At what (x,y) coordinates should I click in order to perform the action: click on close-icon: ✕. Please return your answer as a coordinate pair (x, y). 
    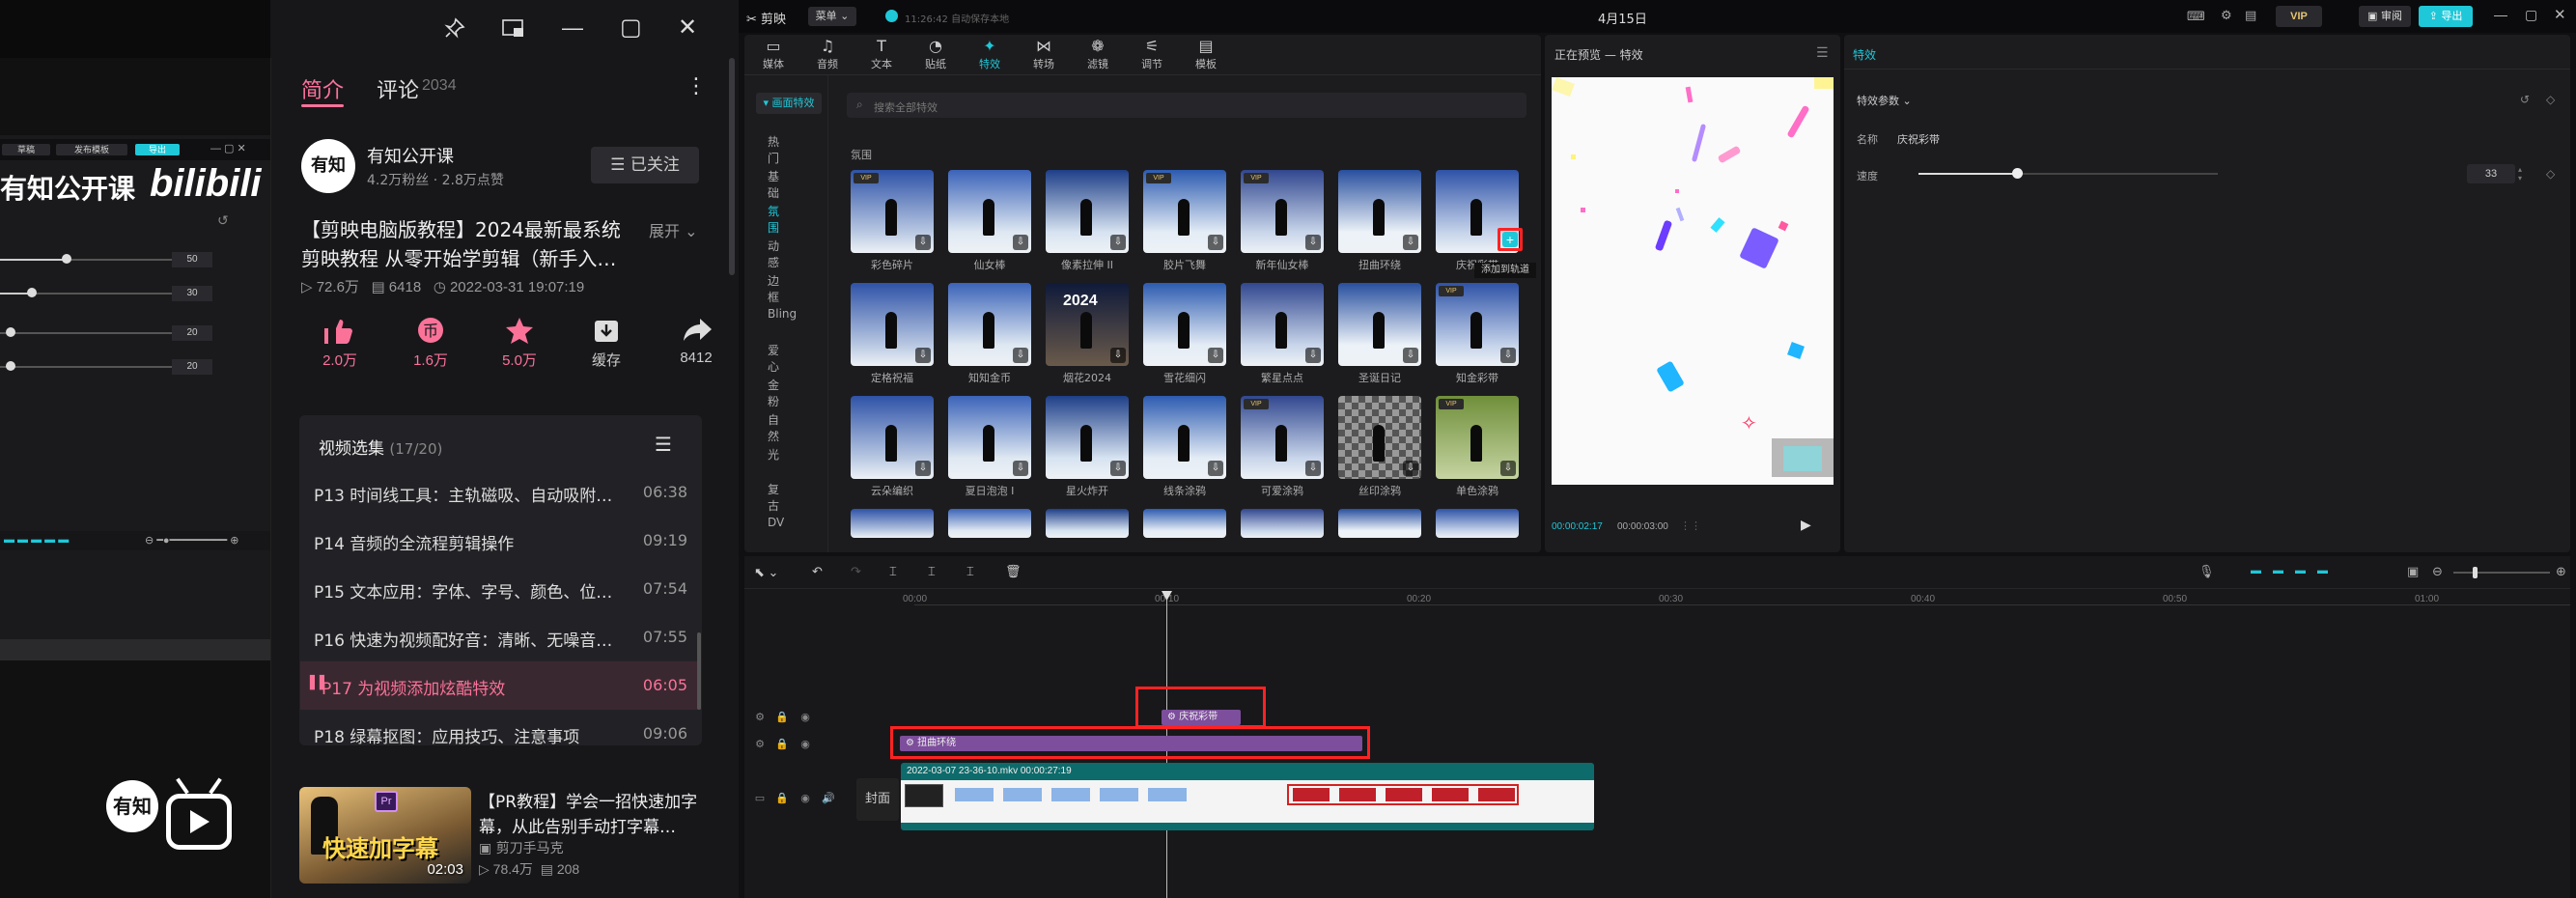
    Looking at the image, I should click on (687, 28).